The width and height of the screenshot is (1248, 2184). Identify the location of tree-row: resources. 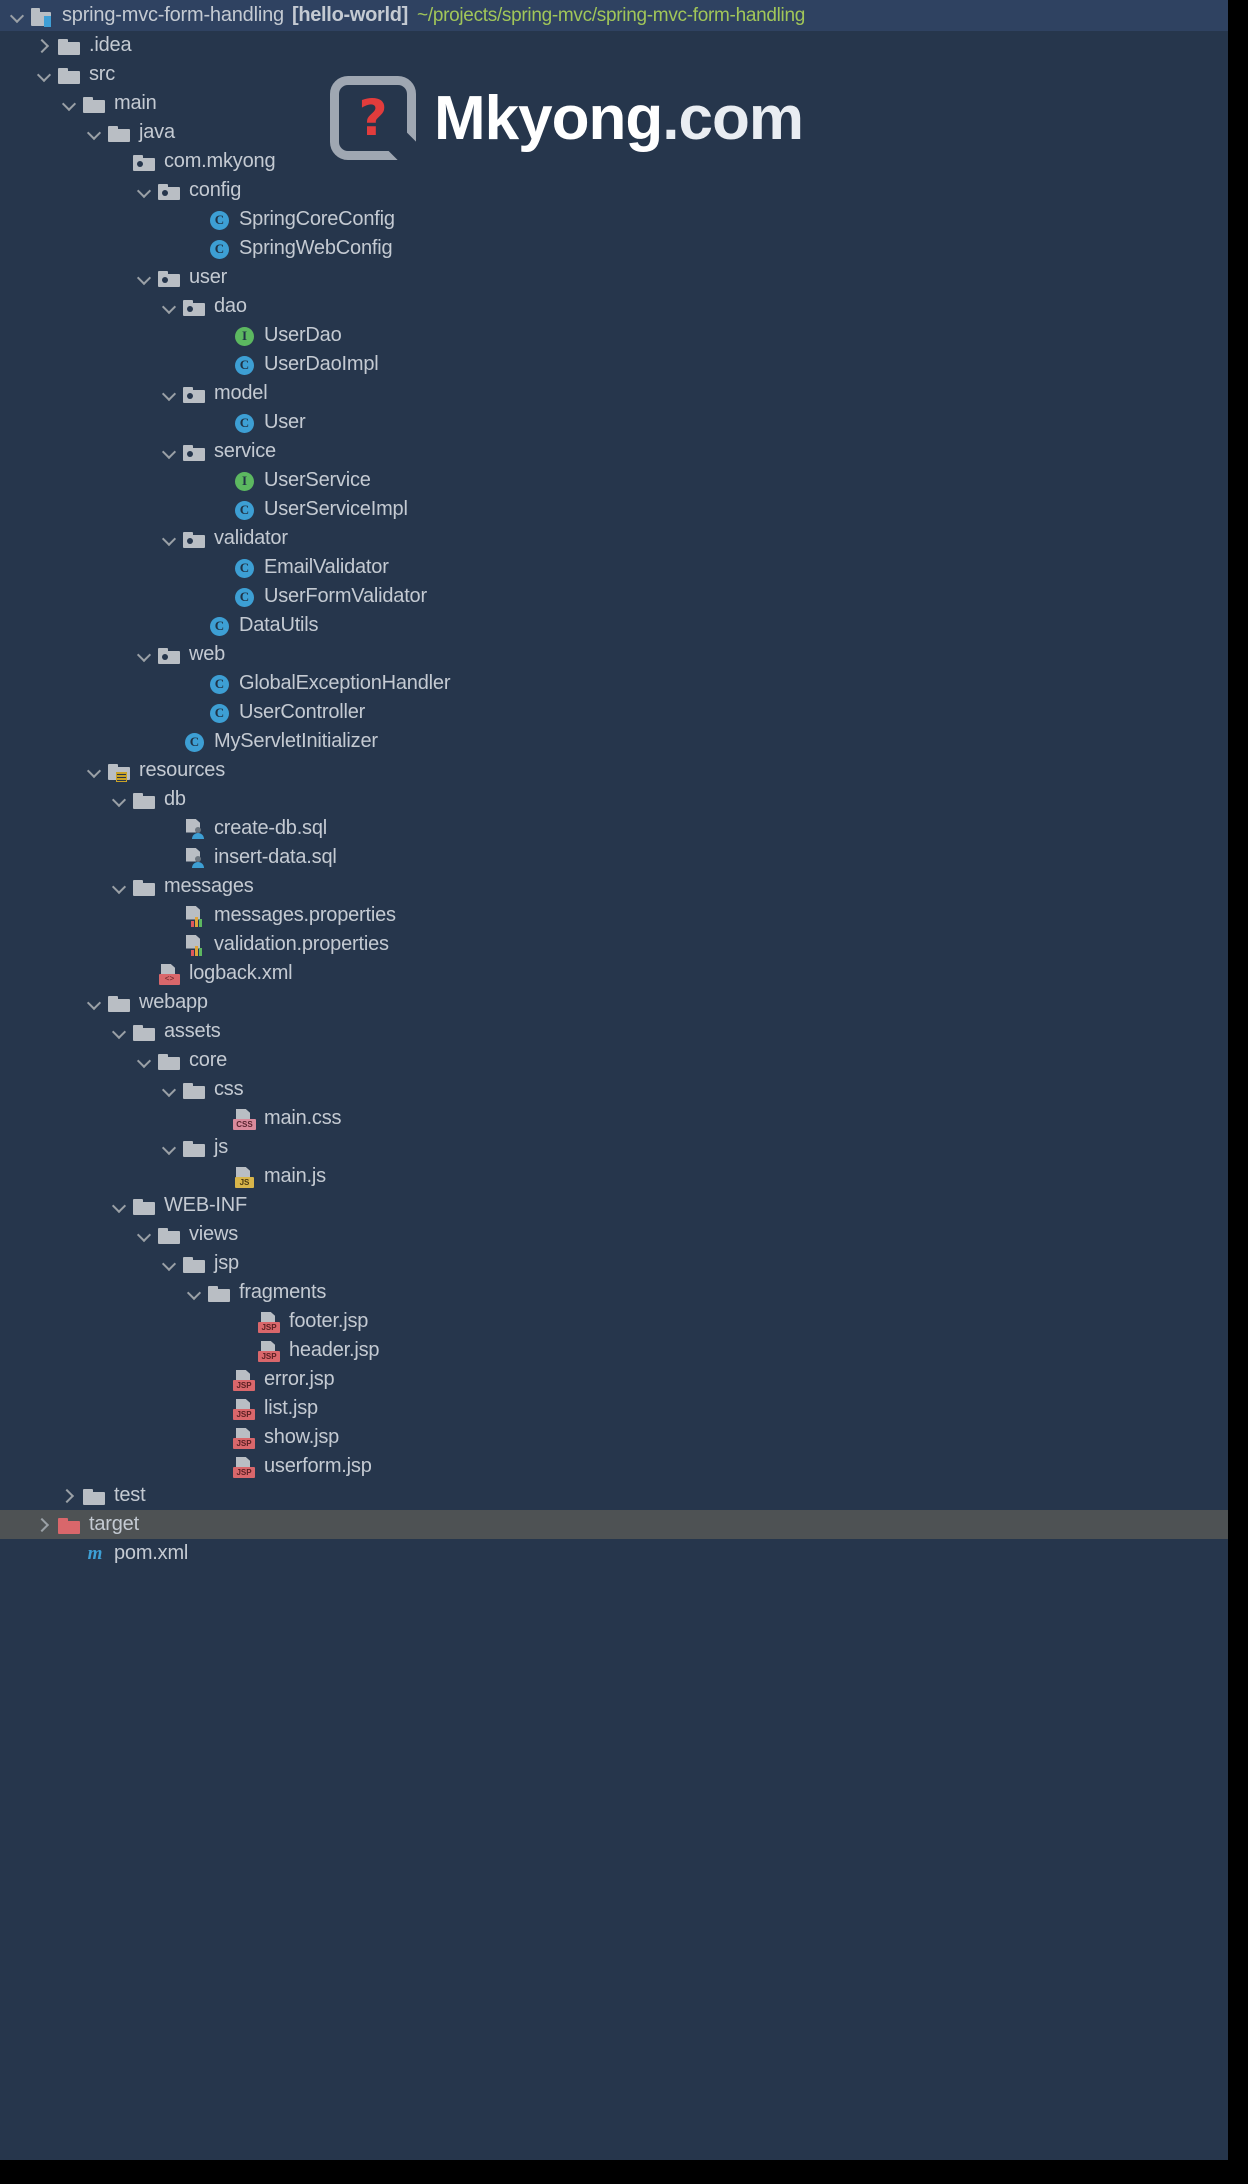
(614, 770).